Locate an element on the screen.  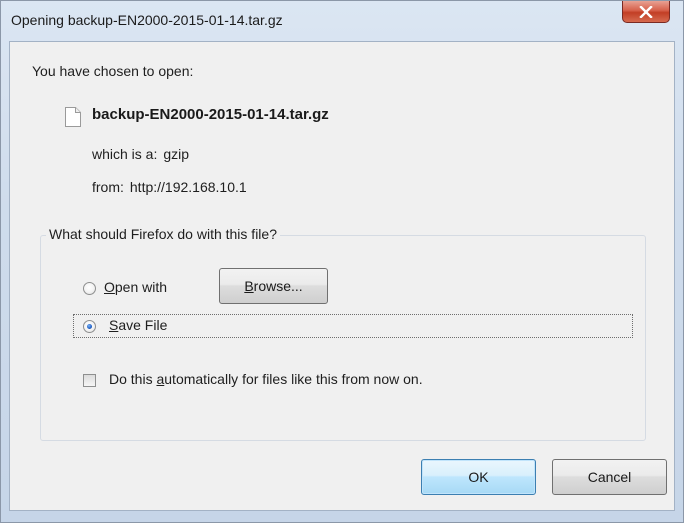
save-file-radio is located at coordinates (89, 326).